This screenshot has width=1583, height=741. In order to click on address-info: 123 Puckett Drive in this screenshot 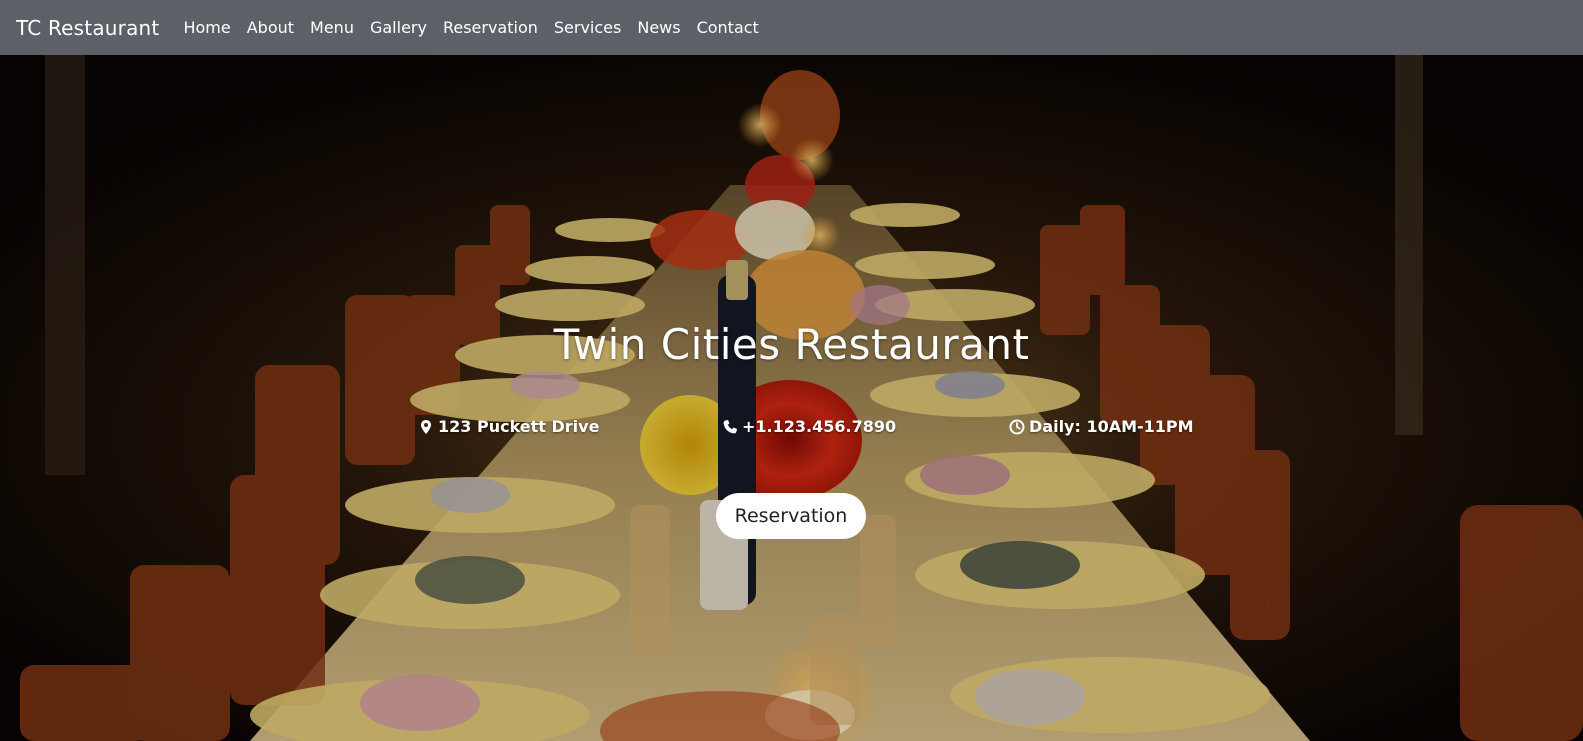, I will do `click(508, 426)`.